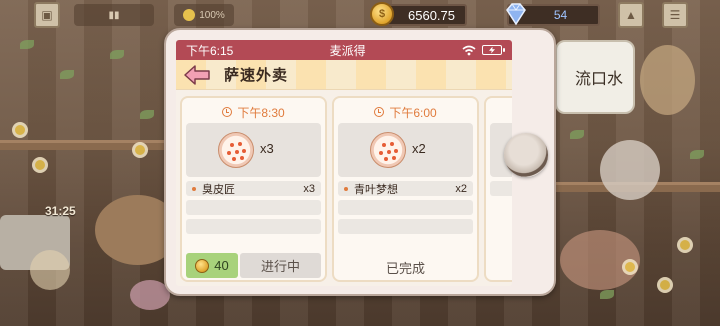  What do you see at coordinates (189, 15) in the screenshot?
I see `smile-icon` at bounding box center [189, 15].